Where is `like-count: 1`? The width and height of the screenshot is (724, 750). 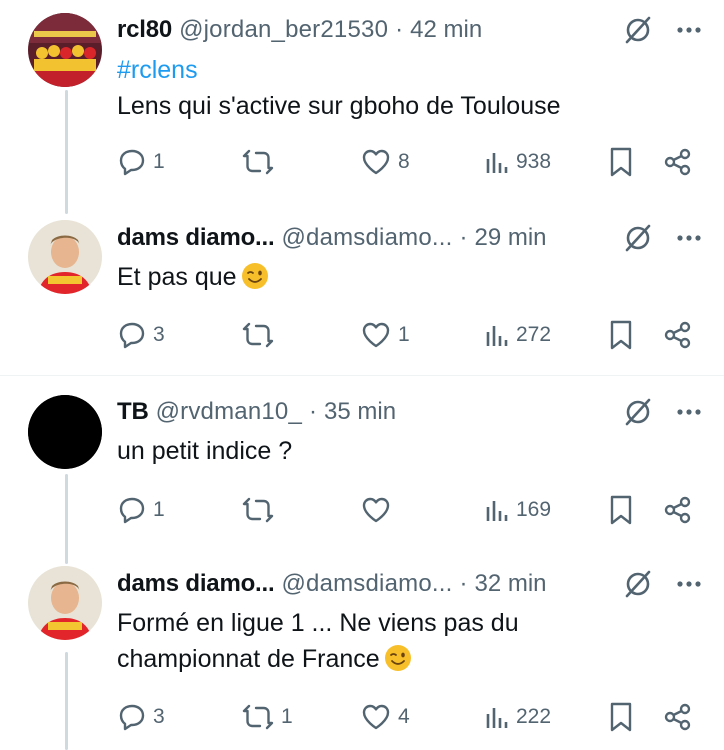
like-count: 1 is located at coordinates (404, 334).